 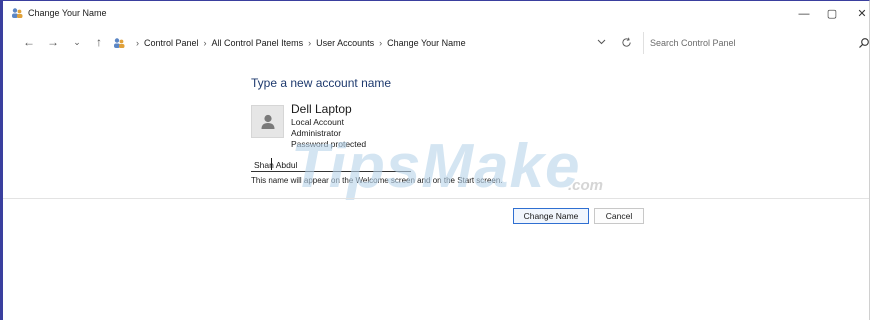 I want to click on divider, so click(x=436, y=198).